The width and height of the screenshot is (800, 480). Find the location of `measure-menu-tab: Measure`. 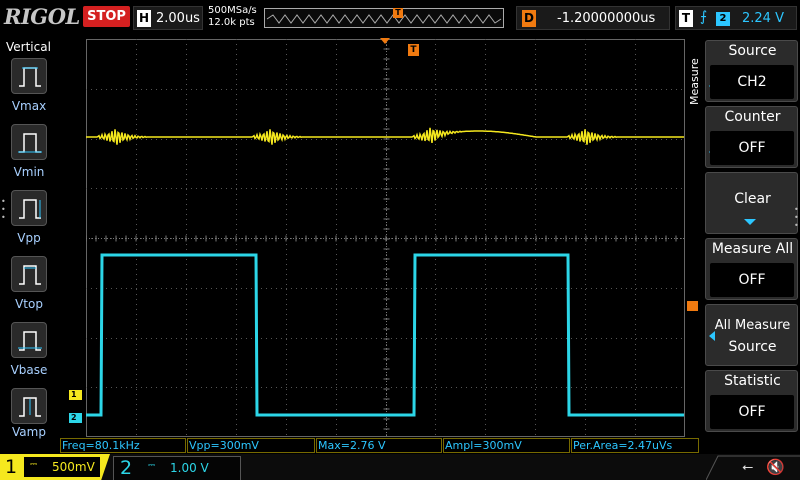

measure-menu-tab: Measure is located at coordinates (694, 81).